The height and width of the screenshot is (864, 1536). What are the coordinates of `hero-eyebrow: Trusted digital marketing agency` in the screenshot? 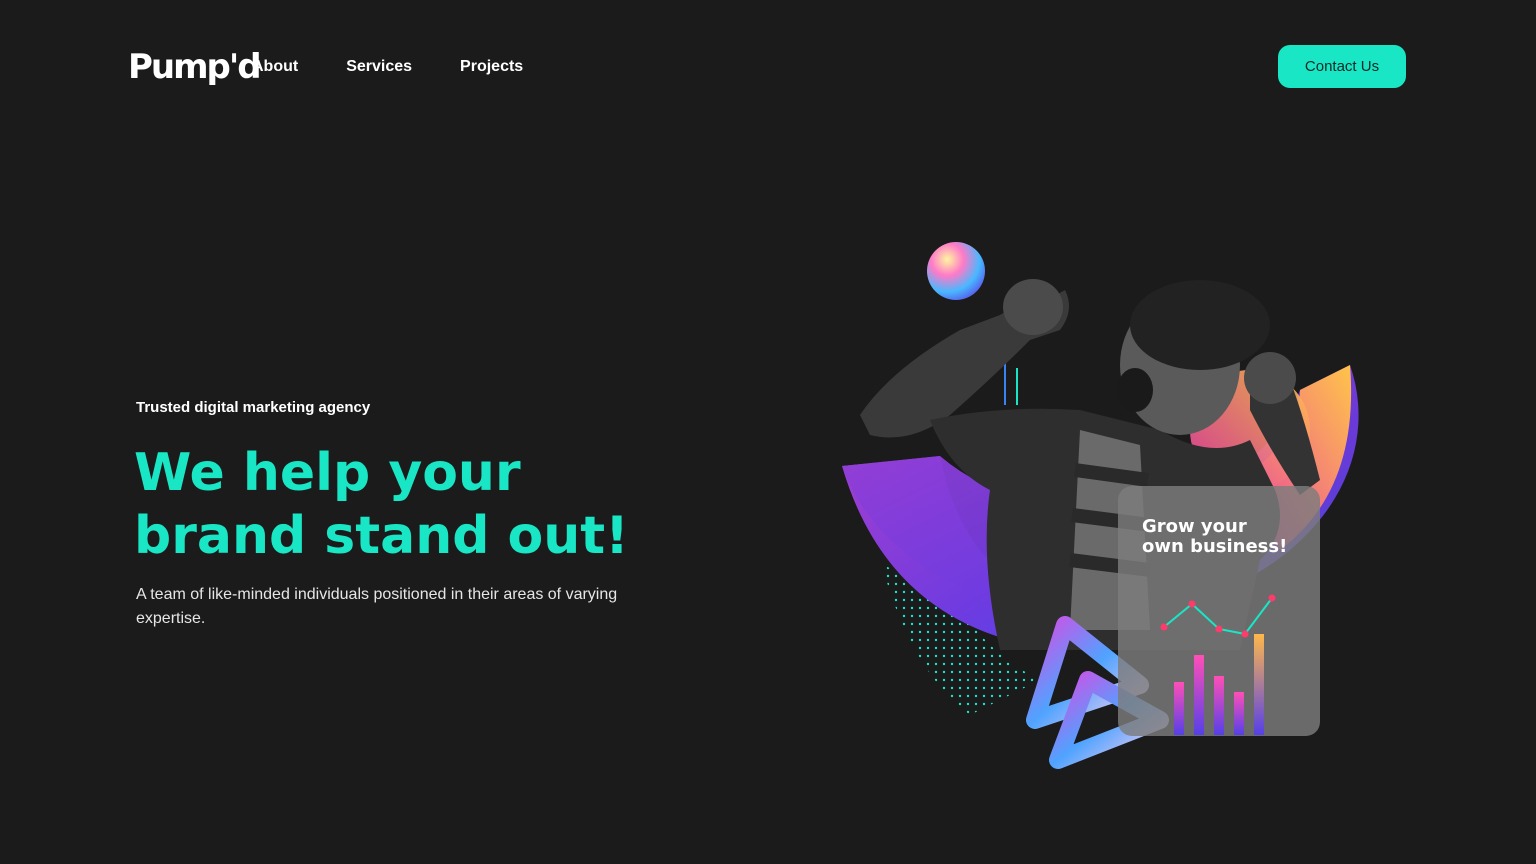 It's located at (253, 407).